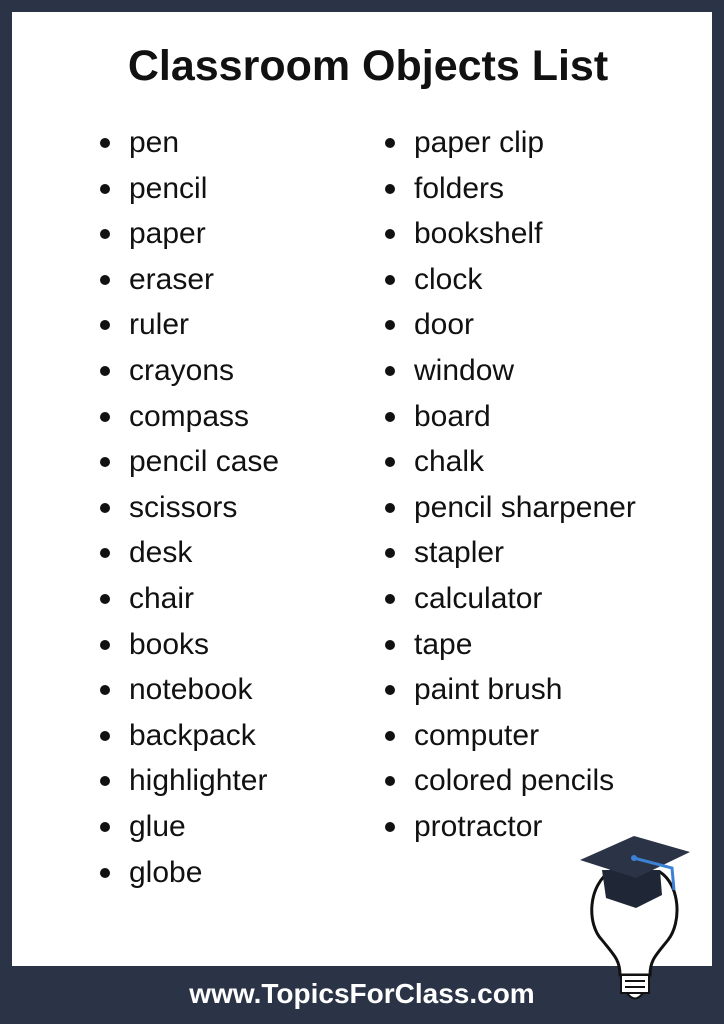 This screenshot has height=1024, width=724. What do you see at coordinates (191, 690) in the screenshot?
I see `list-item-text: notebook` at bounding box center [191, 690].